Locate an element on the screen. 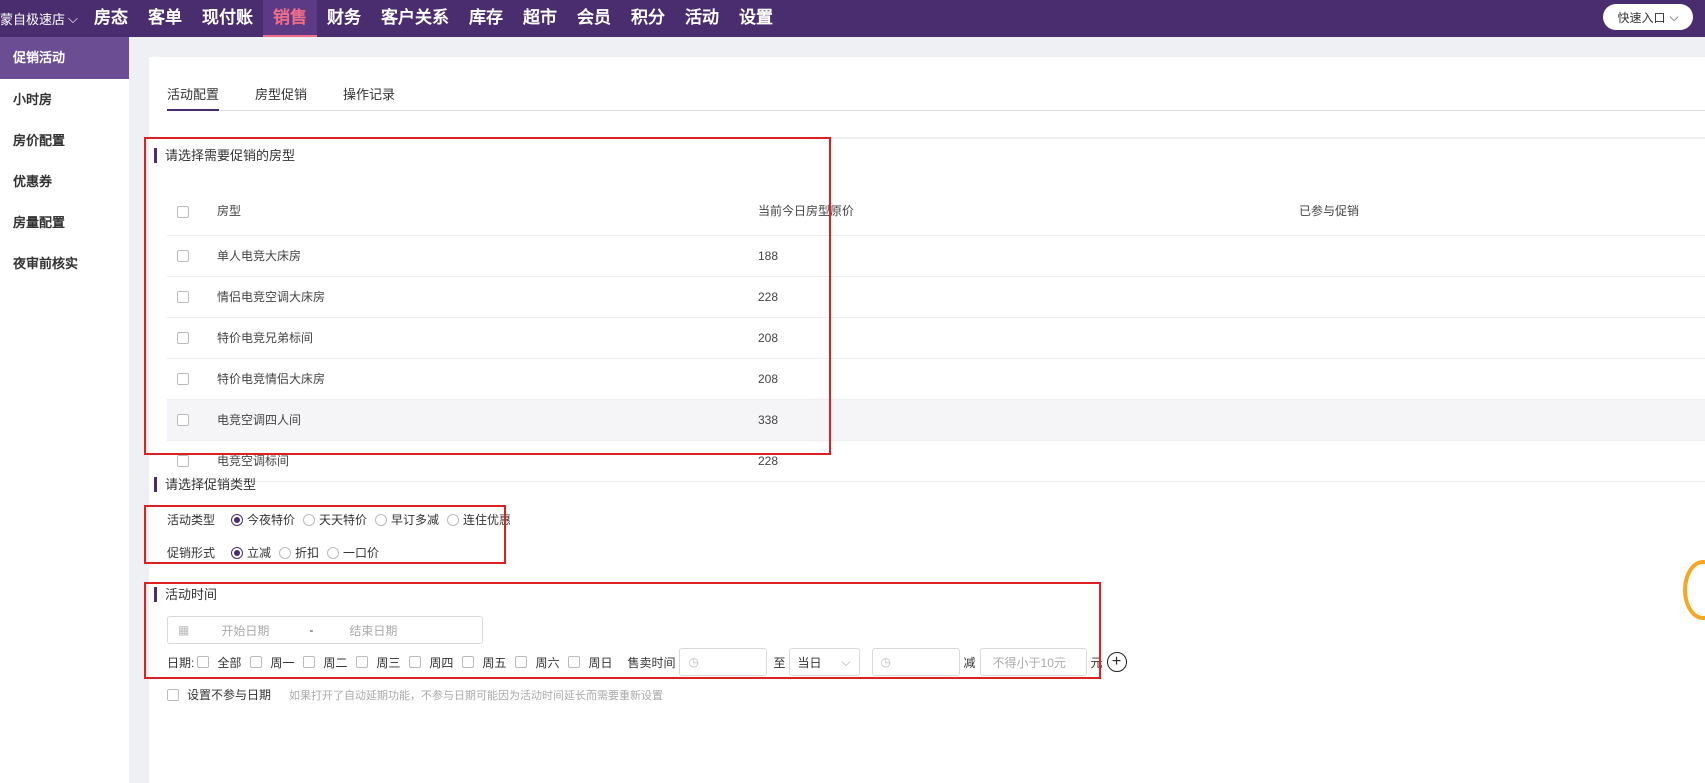 This screenshot has width=1705, height=783. sidebar-item-price-config: 房价配置 is located at coordinates (64, 140).